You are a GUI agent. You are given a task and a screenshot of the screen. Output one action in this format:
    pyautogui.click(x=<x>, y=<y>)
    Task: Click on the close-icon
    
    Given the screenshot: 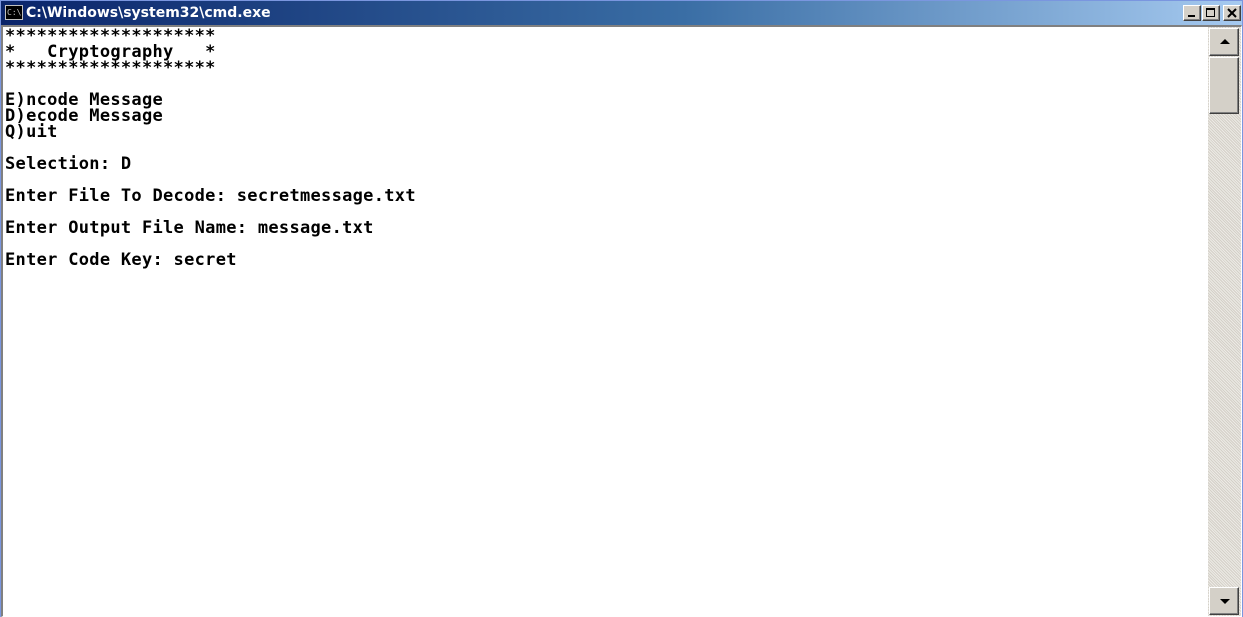 What is the action you would take?
    pyautogui.click(x=1232, y=13)
    